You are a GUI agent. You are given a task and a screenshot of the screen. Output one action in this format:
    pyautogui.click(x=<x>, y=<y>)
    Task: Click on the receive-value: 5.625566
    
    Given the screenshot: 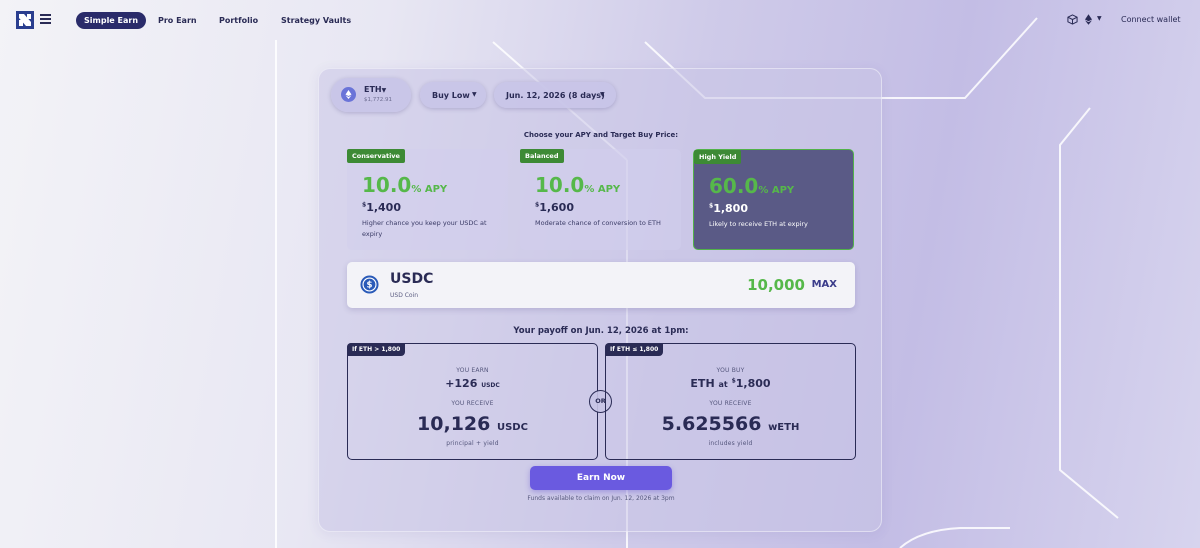 What is the action you would take?
    pyautogui.click(x=711, y=424)
    